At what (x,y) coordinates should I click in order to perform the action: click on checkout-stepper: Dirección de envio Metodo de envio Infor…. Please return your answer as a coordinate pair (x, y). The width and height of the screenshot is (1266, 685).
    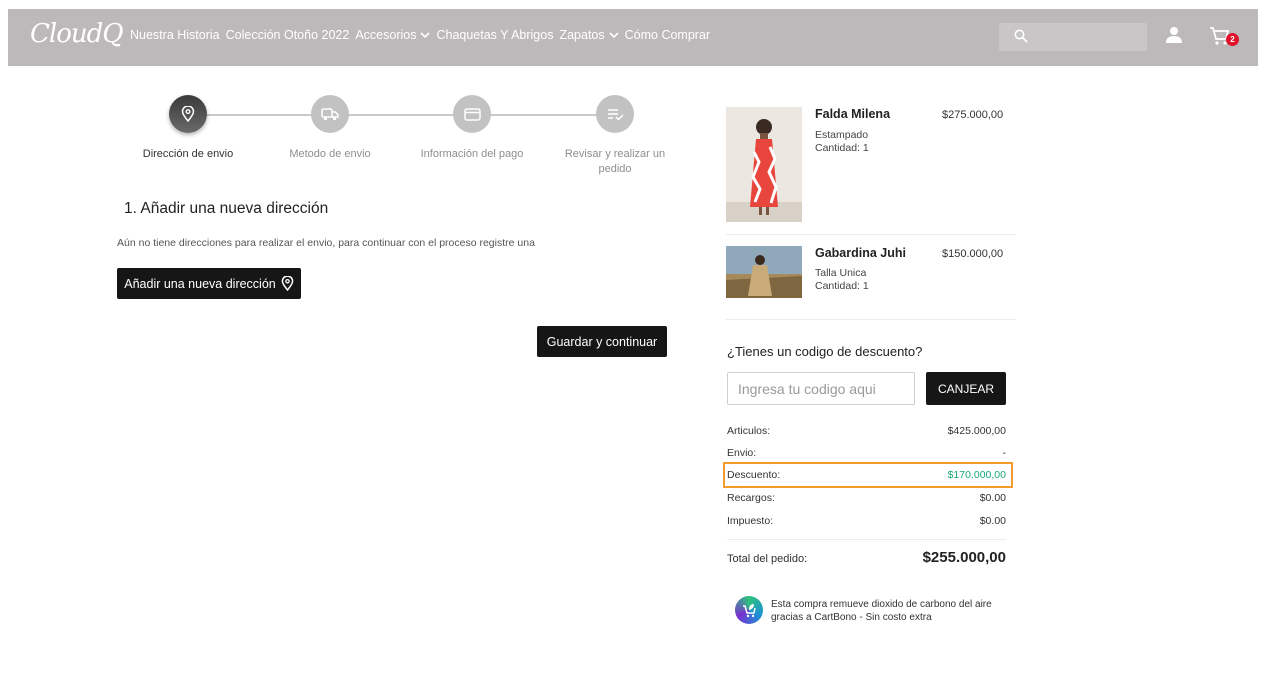
    Looking at the image, I should click on (395, 140).